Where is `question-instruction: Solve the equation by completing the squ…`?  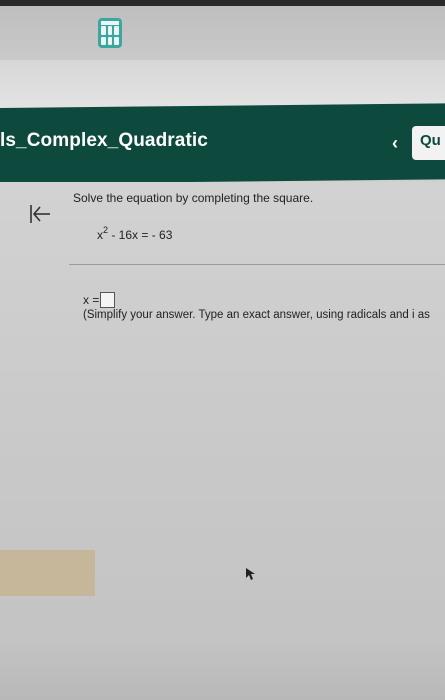 question-instruction: Solve the equation by completing the squ… is located at coordinates (193, 198).